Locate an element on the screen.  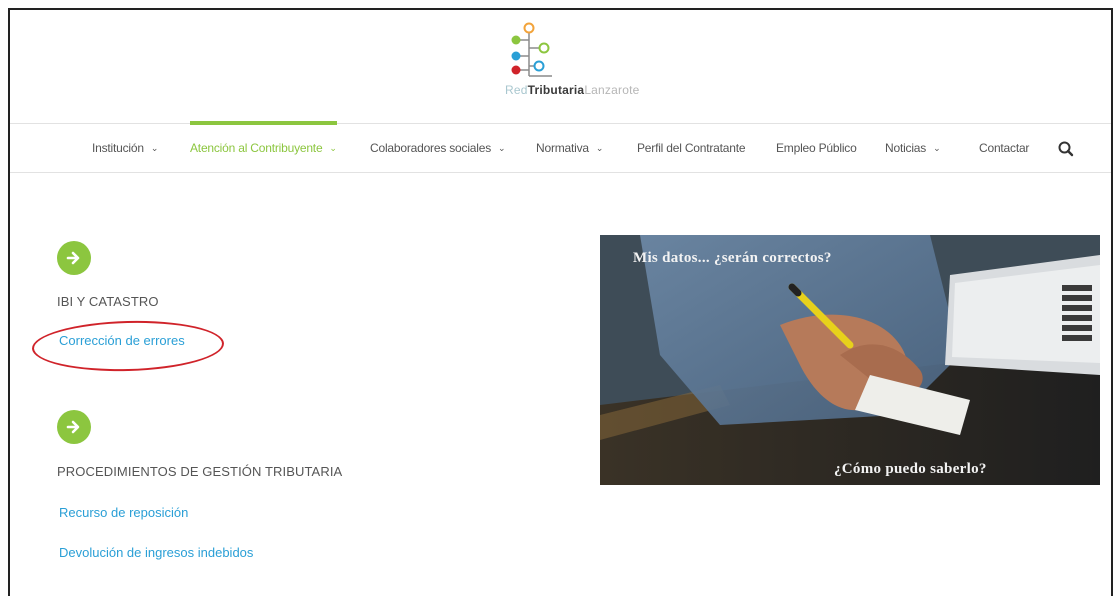
hero-subline: ¿Cómo puedo saberlo? is located at coordinates (910, 469).